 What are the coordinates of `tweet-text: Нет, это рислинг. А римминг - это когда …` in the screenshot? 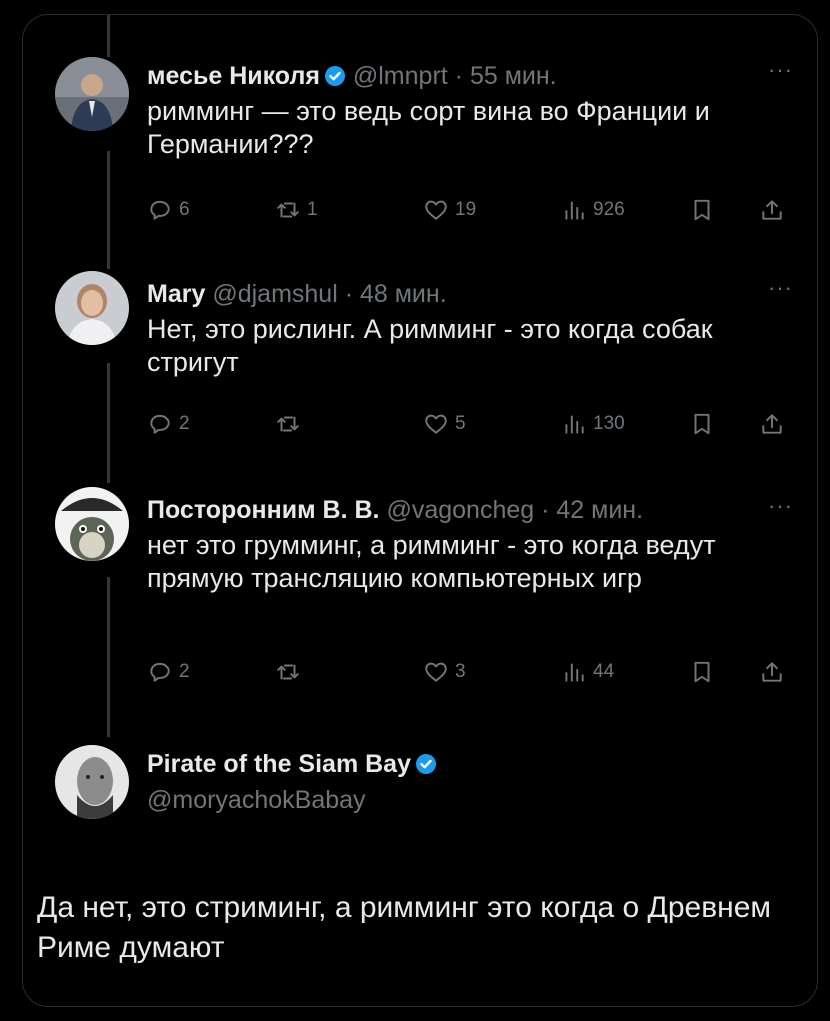 It's located at (430, 345).